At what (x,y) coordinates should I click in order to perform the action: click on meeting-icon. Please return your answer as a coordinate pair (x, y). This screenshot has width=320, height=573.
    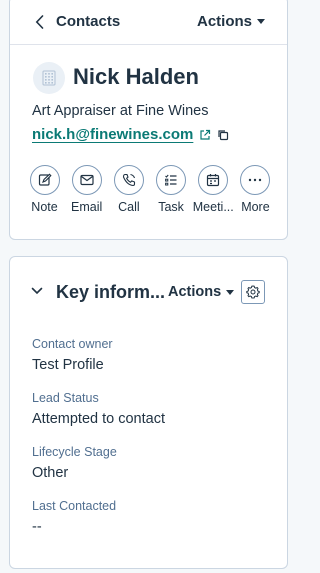
    Looking at the image, I should click on (213, 180).